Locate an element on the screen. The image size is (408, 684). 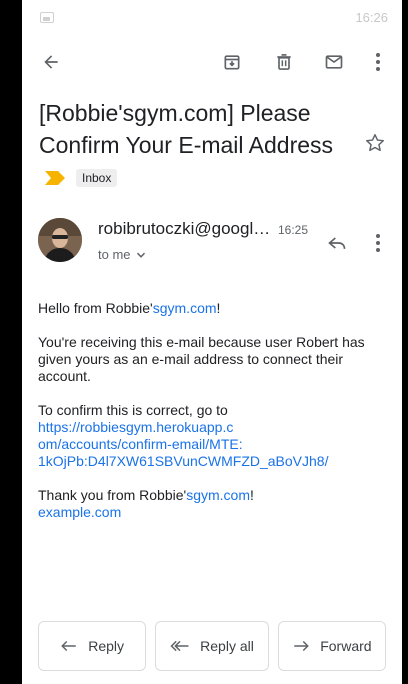
mail-icon is located at coordinates (334, 62).